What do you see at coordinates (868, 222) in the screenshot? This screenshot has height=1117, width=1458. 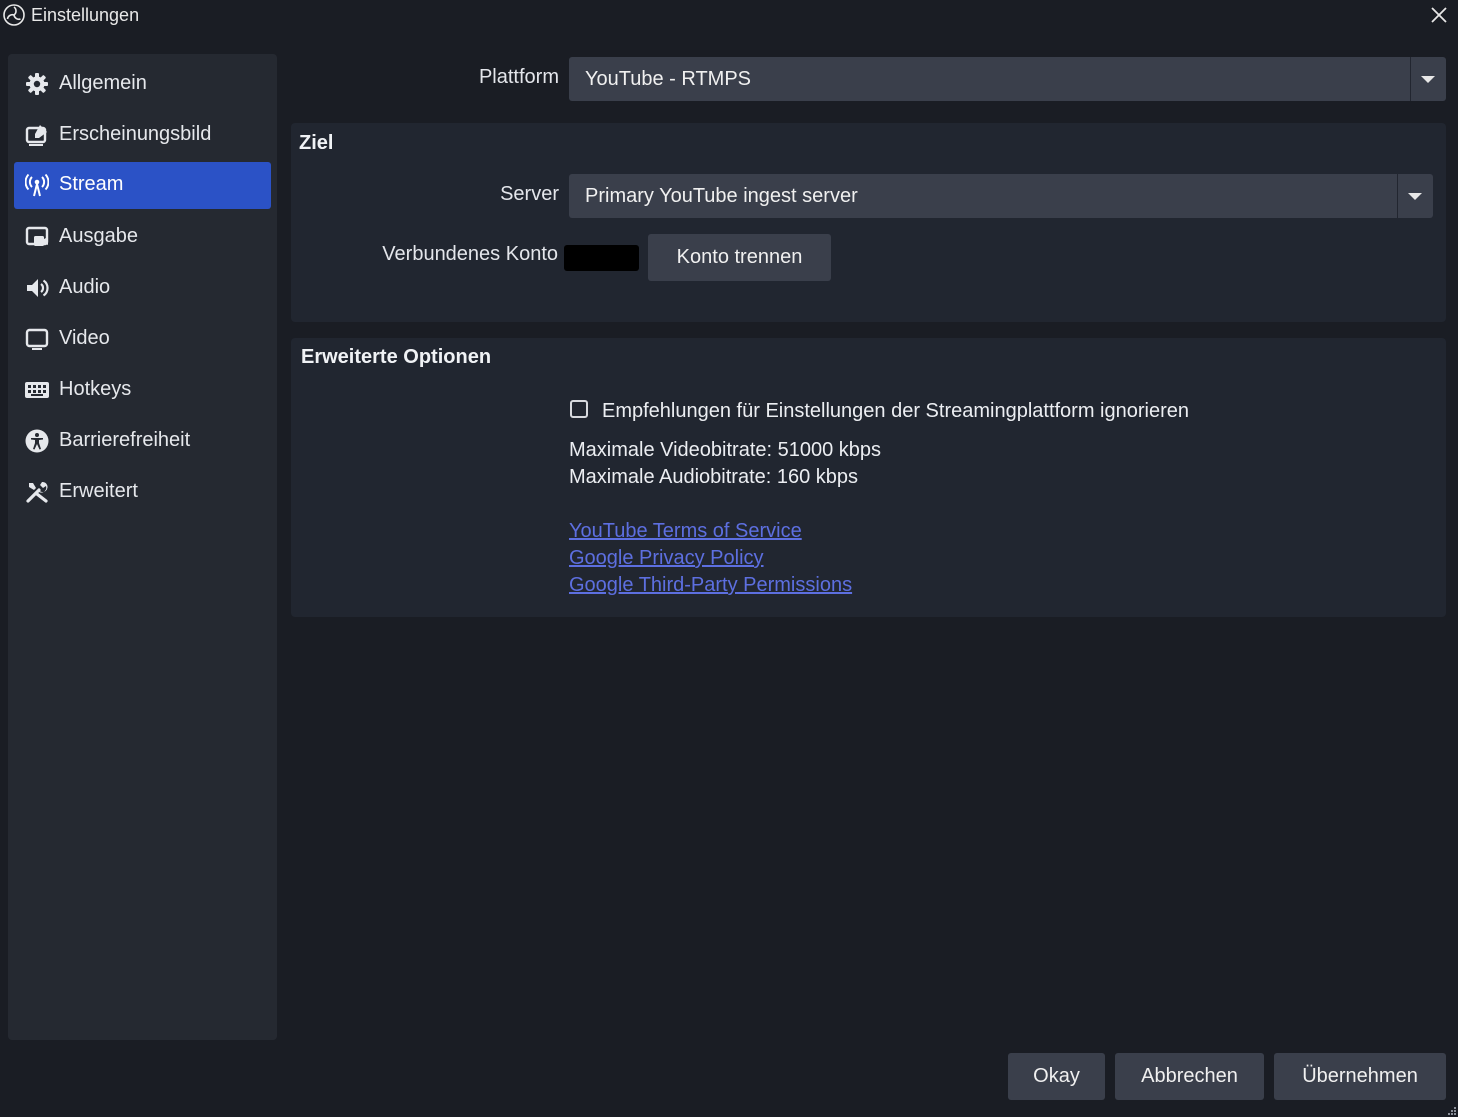 I see `destination-panel` at bounding box center [868, 222].